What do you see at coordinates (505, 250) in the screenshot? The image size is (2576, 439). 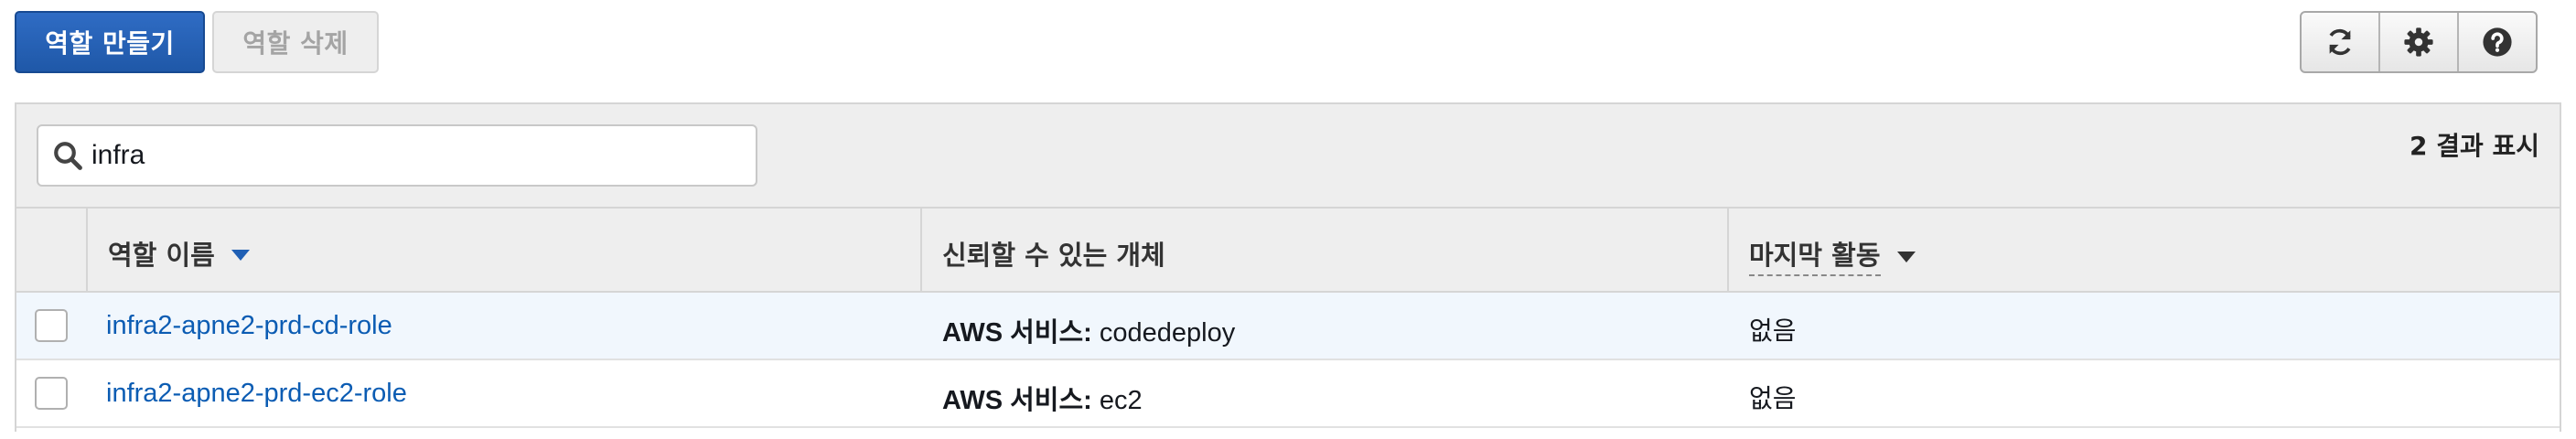 I see `column-role-name: 역할 이름` at bounding box center [505, 250].